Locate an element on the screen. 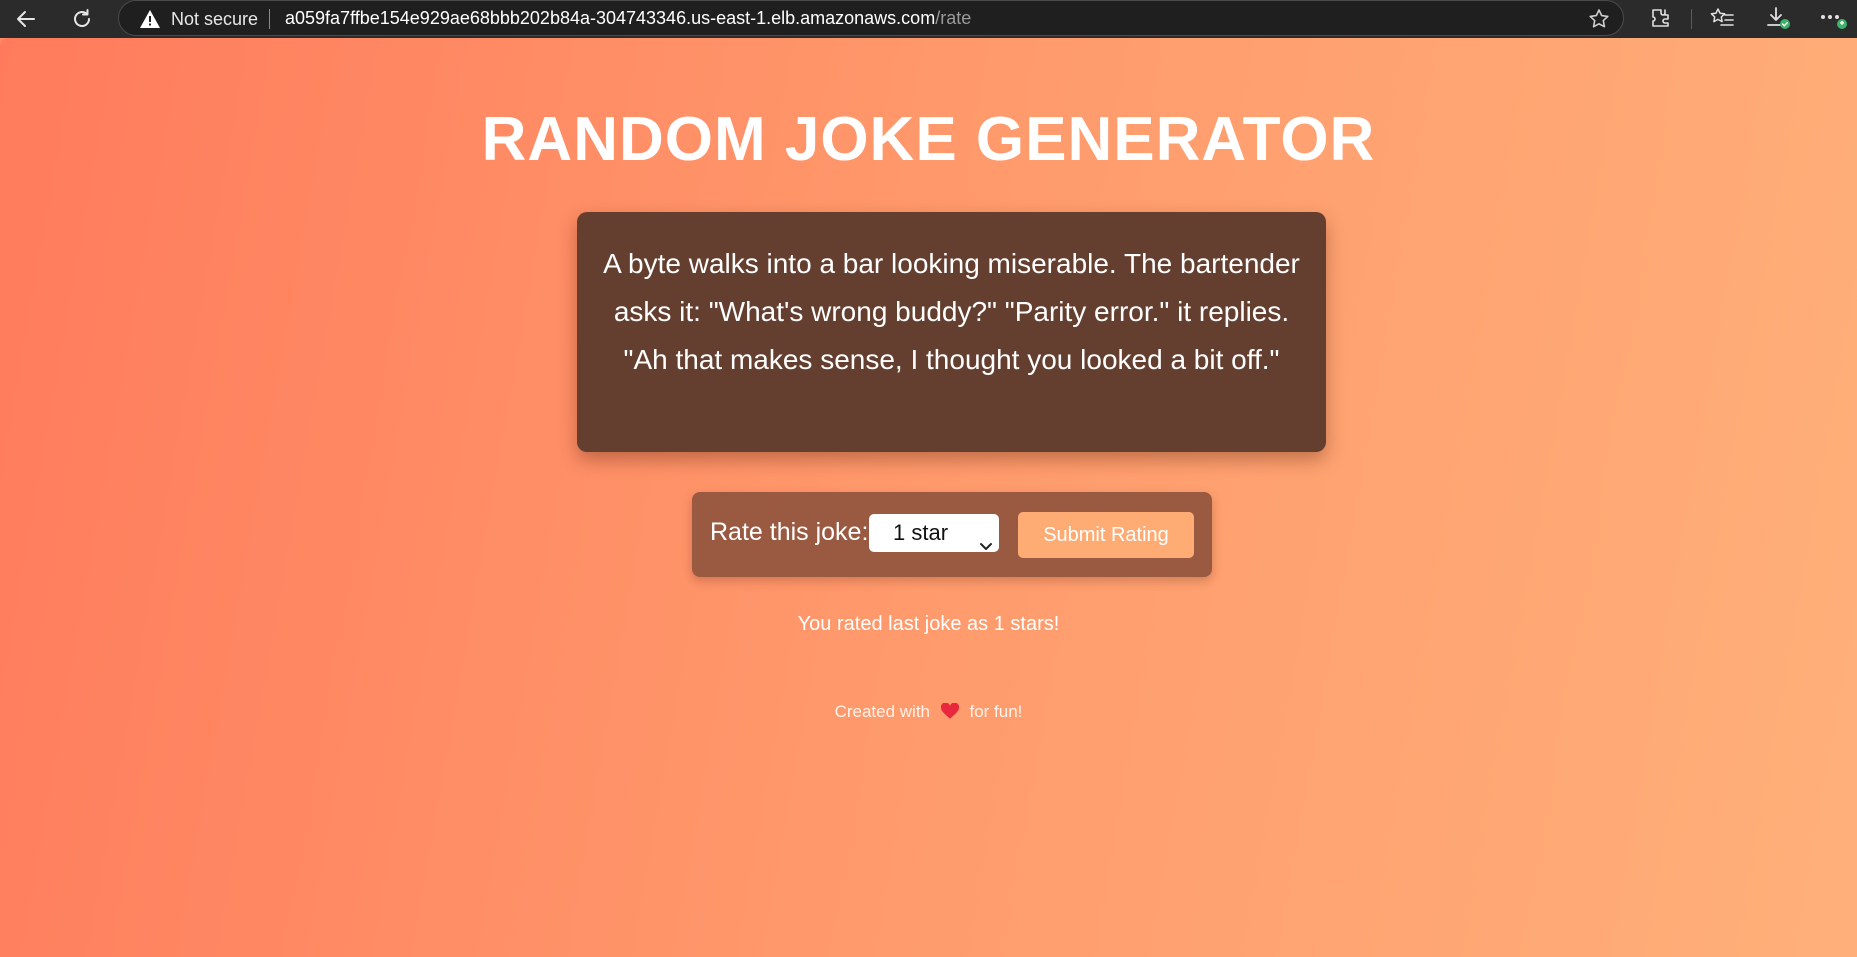 The width and height of the screenshot is (1857, 957). footer-prefix: Created with is located at coordinates (882, 711).